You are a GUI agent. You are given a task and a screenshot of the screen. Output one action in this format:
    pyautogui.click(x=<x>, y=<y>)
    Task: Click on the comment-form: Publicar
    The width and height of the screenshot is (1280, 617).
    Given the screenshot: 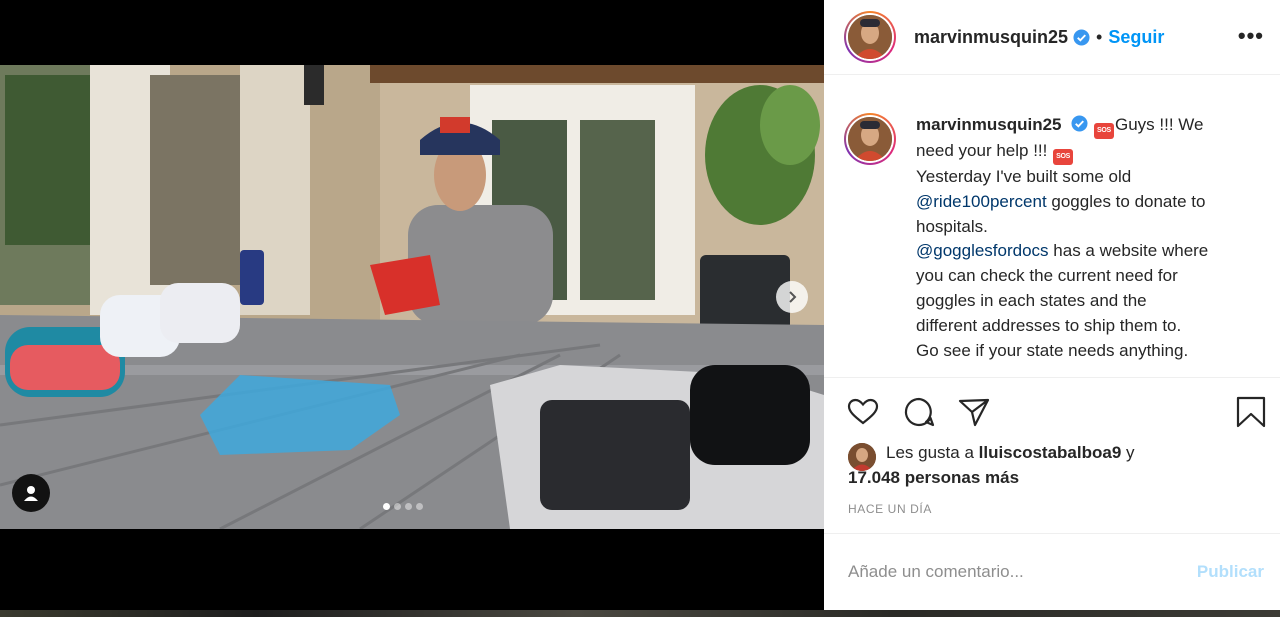 What is the action you would take?
    pyautogui.click(x=1052, y=571)
    